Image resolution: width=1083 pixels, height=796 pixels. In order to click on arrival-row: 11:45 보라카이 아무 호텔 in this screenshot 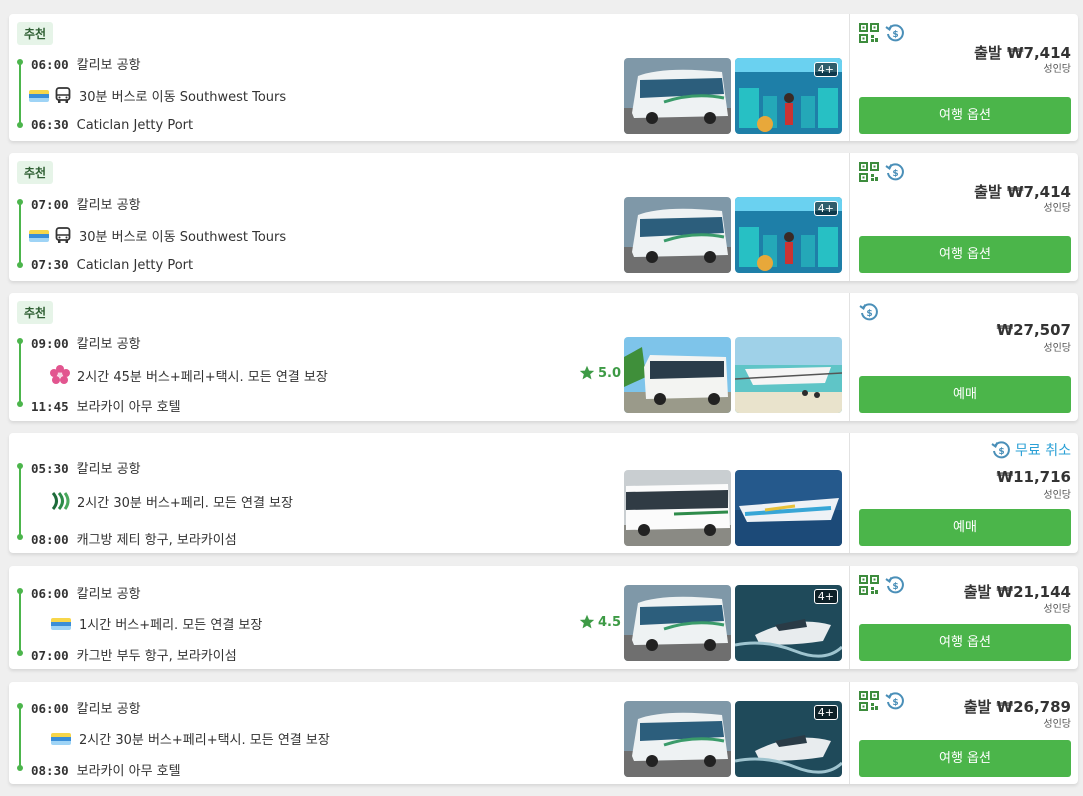, I will do `click(106, 405)`.